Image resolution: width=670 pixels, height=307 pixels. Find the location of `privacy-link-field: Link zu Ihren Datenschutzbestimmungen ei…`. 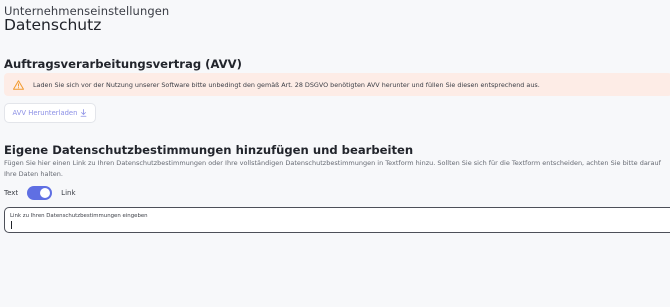

privacy-link-field: Link zu Ihren Datenschutzbestimmungen ei… is located at coordinates (337, 220).